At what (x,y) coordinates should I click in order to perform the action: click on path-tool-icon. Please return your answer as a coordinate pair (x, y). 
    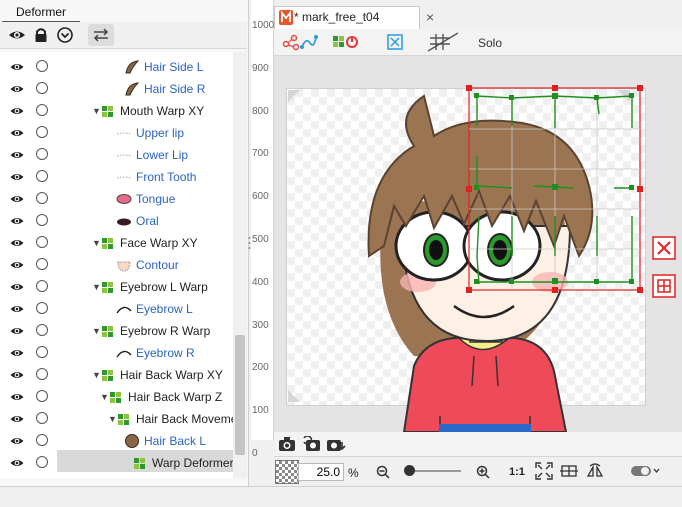
    Looking at the image, I should click on (300, 42).